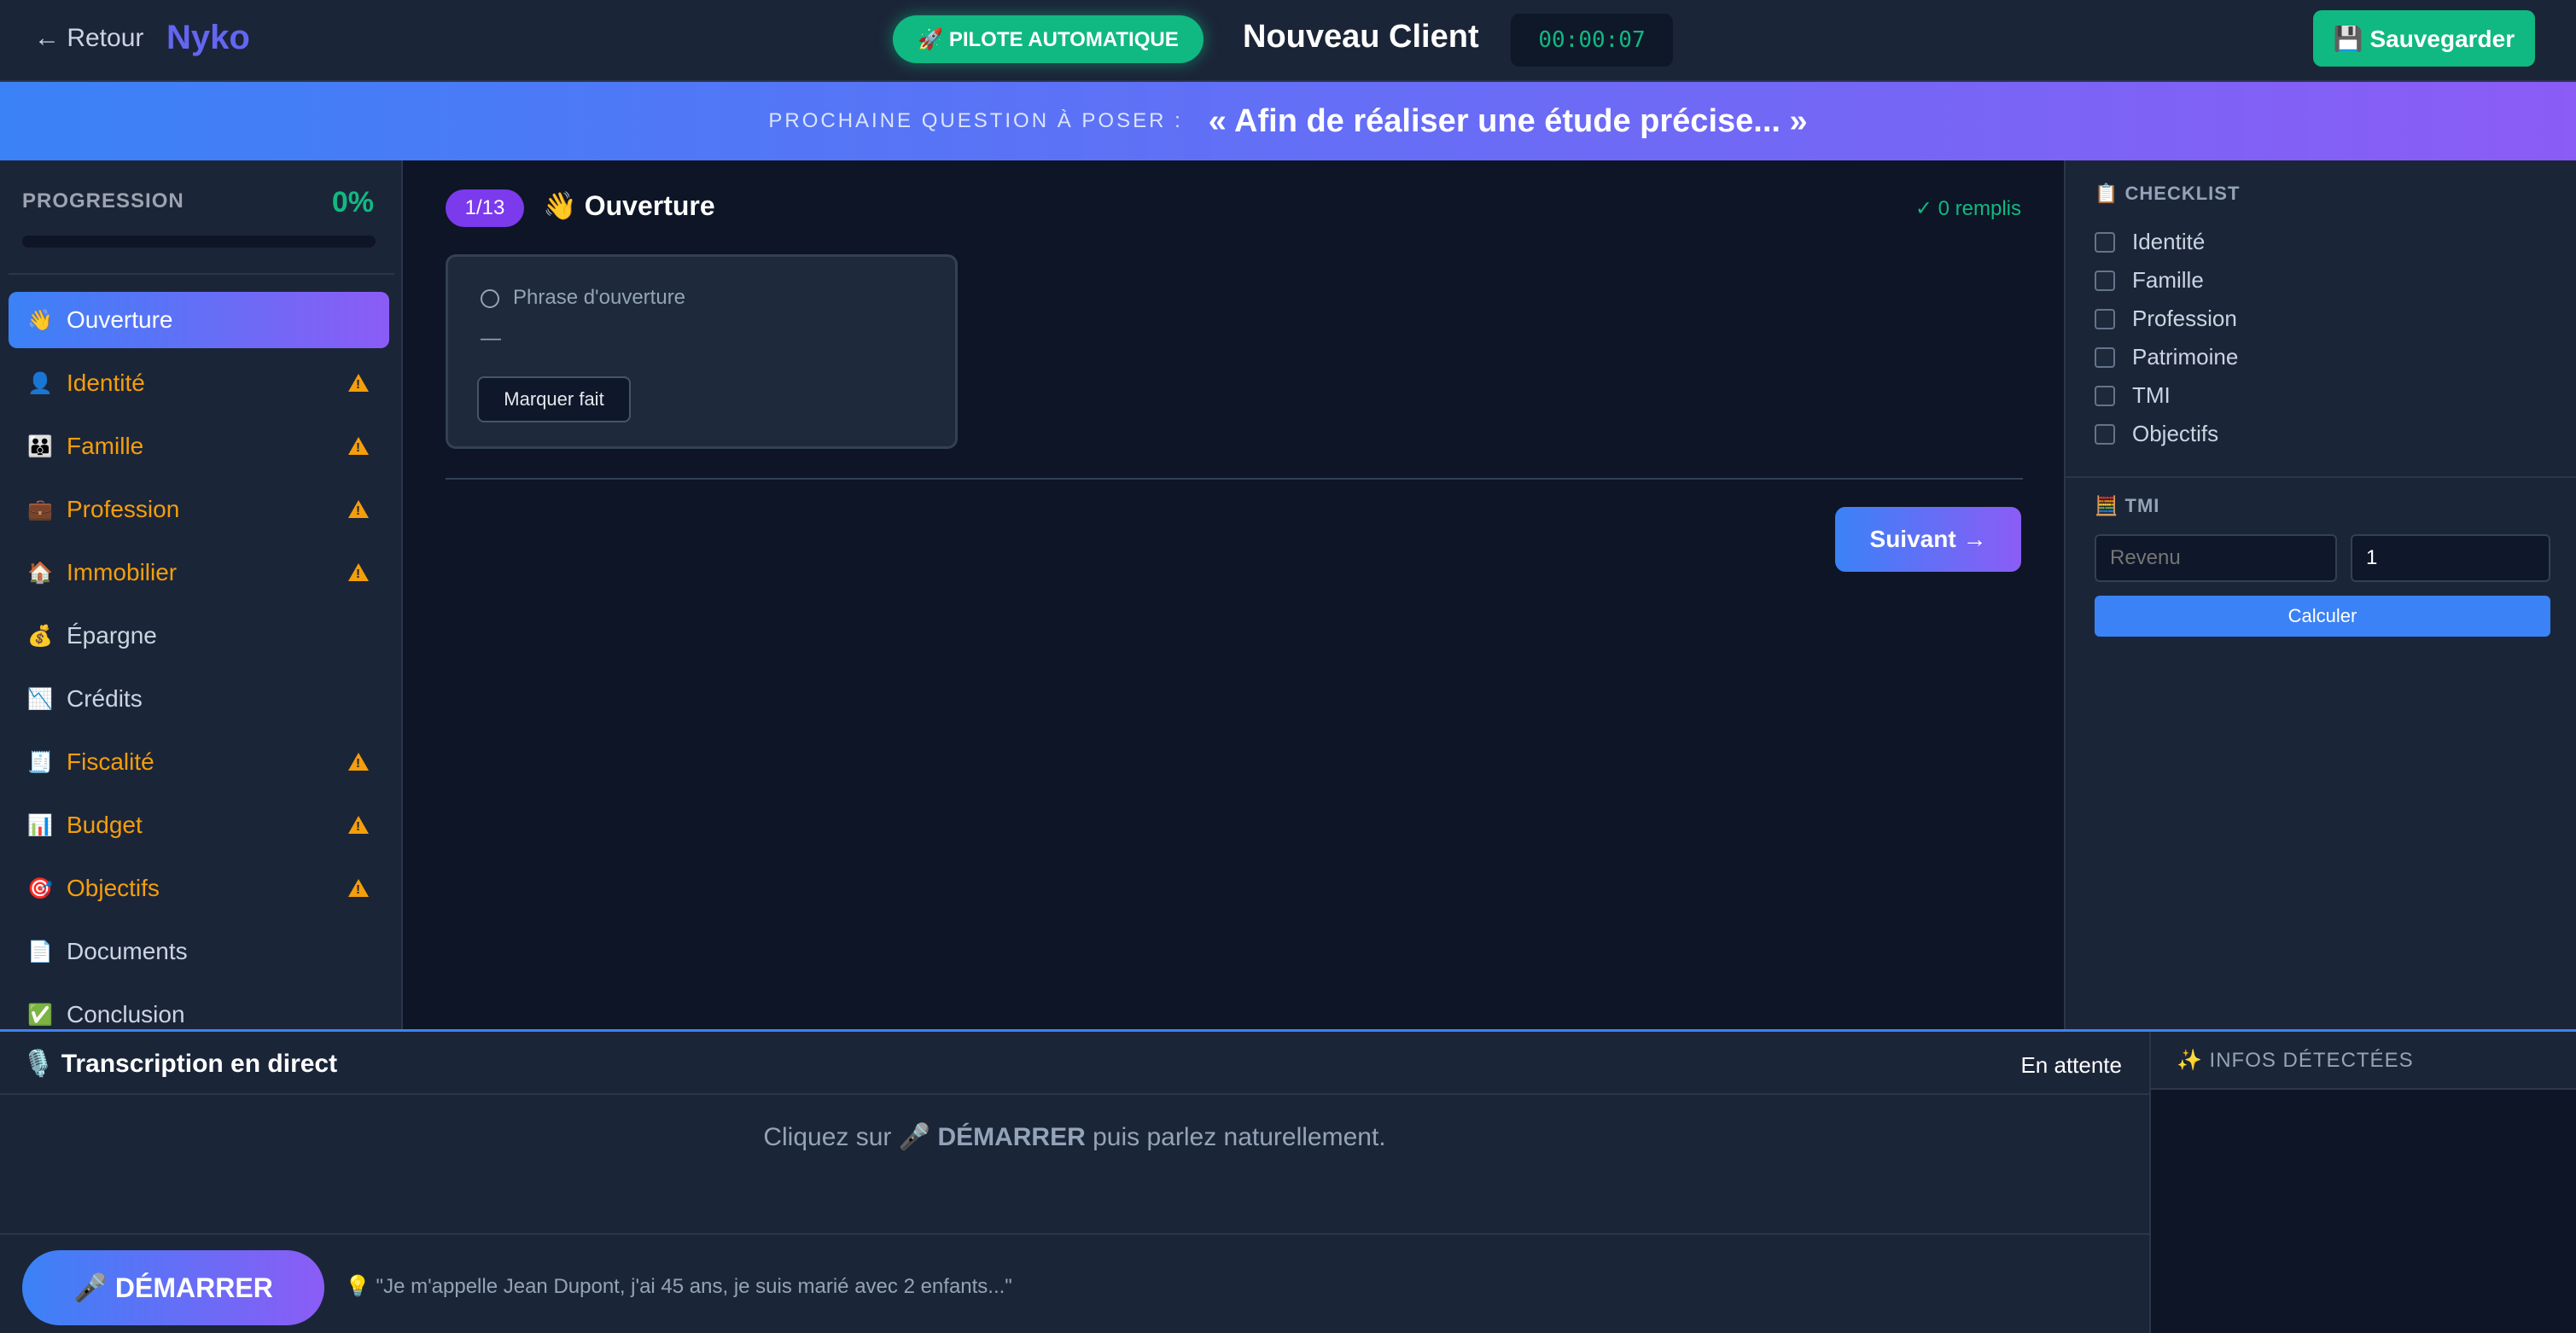 The height and width of the screenshot is (1333, 2576). What do you see at coordinates (199, 383) in the screenshot?
I see `sidebar-item-identite: 👤 Identité` at bounding box center [199, 383].